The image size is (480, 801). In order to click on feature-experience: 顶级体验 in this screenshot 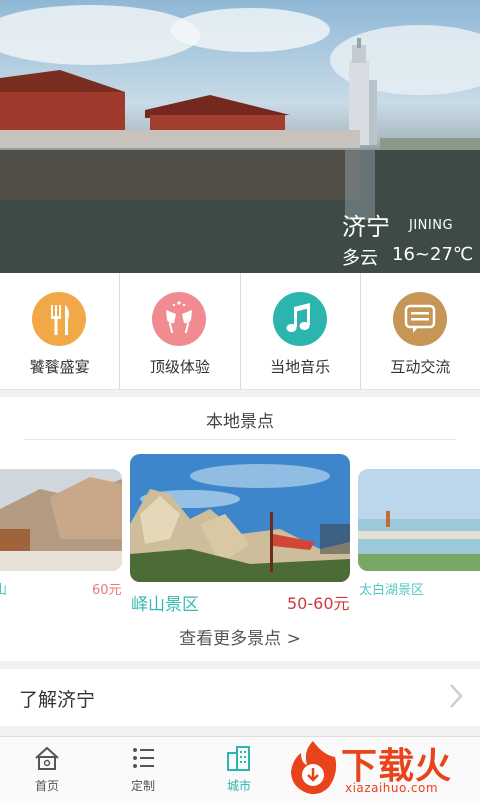, I will do `click(180, 331)`.